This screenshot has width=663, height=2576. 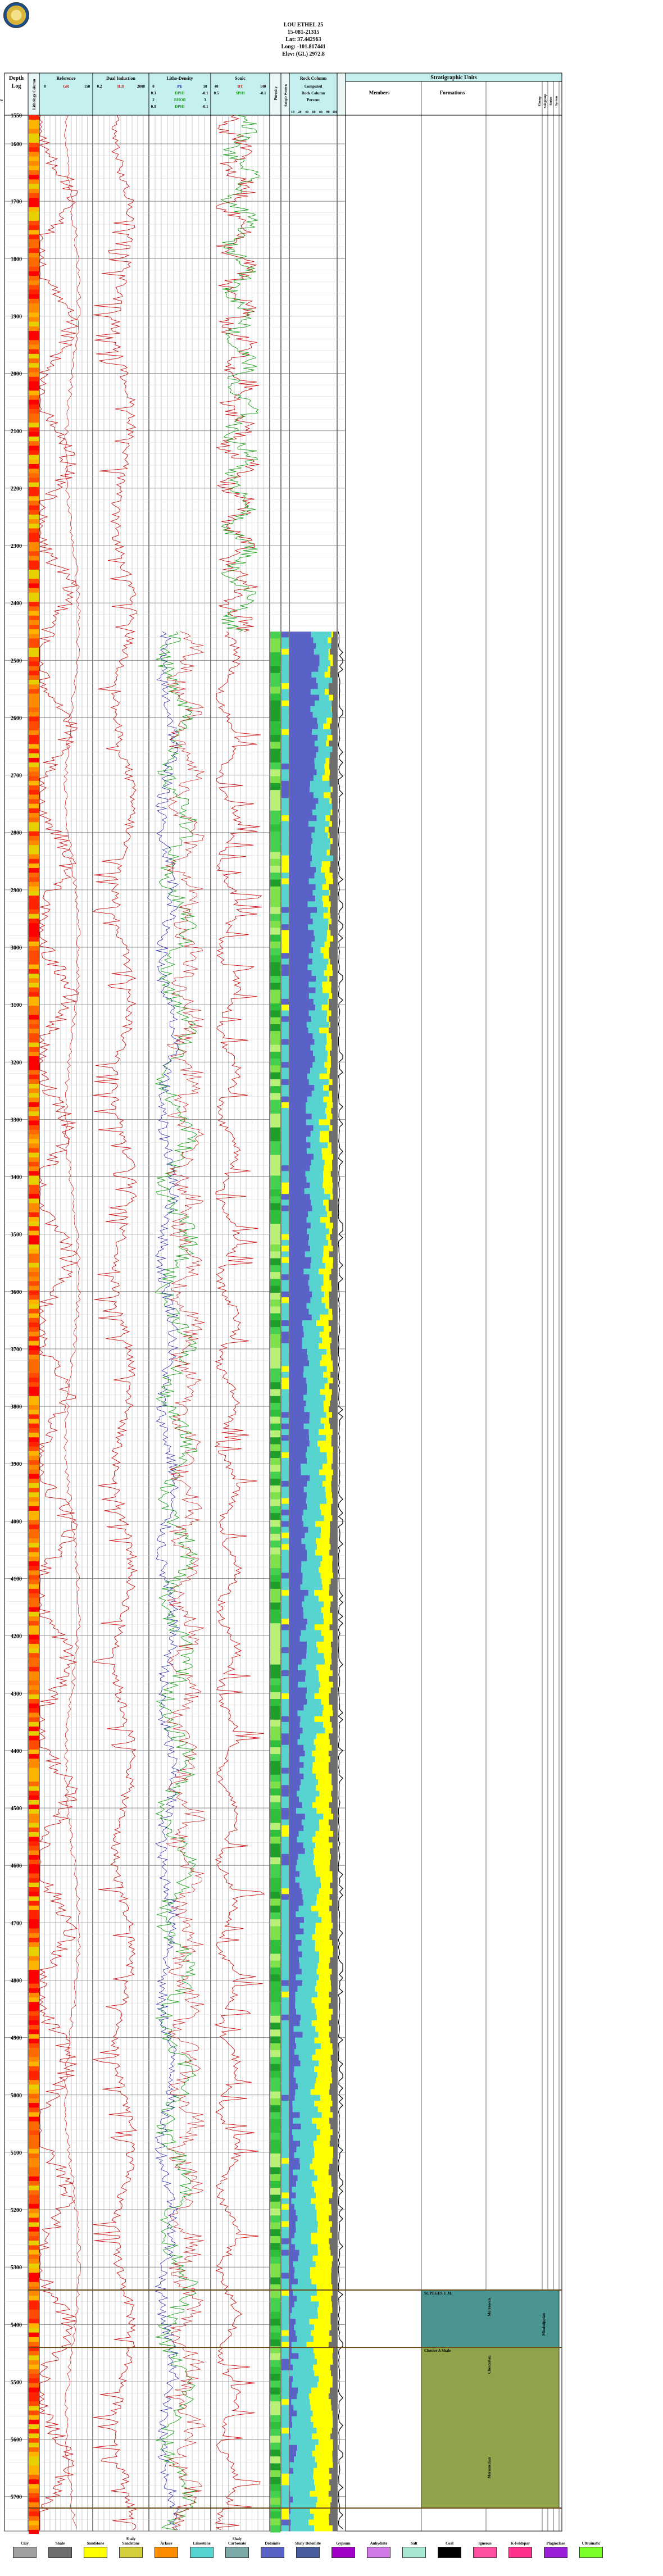 What do you see at coordinates (16, 2153) in the screenshot?
I see `depth-label-5100: 5100` at bounding box center [16, 2153].